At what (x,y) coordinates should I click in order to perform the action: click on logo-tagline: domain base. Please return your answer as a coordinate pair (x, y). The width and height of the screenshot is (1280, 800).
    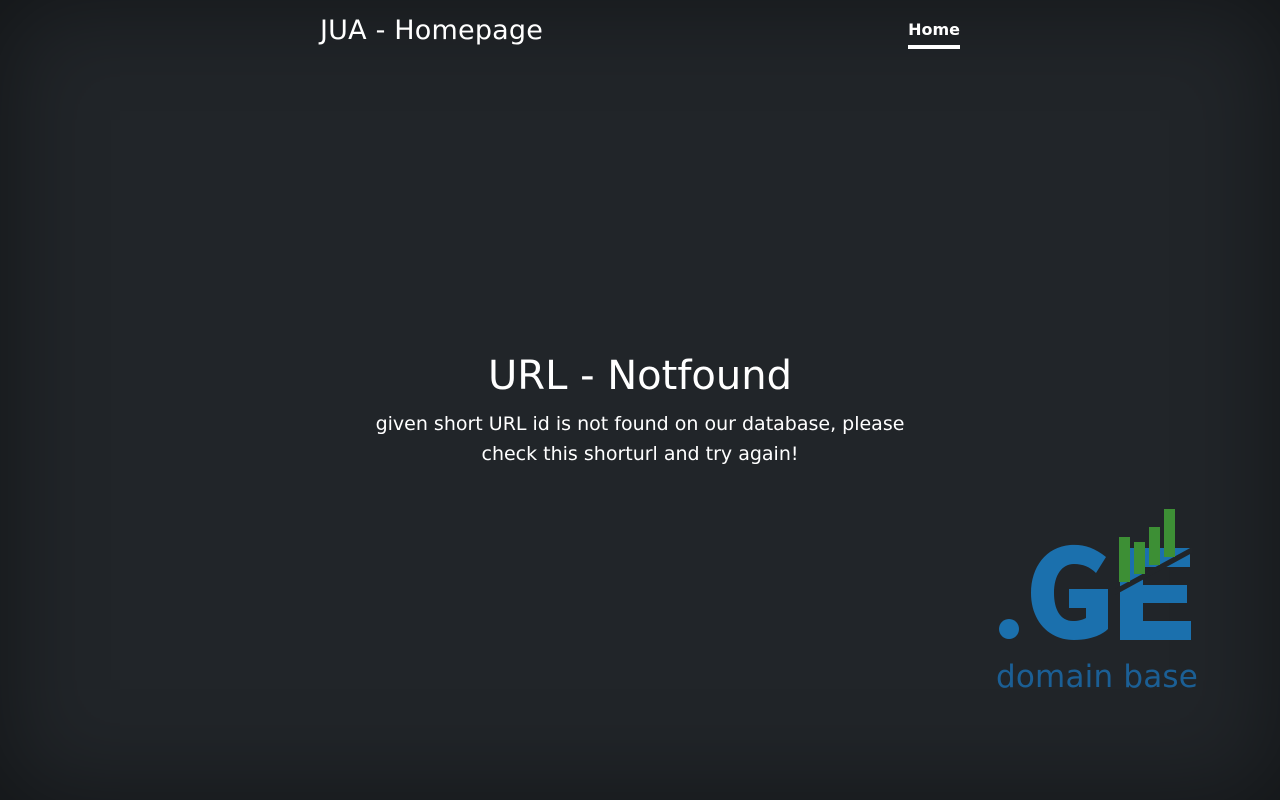
    Looking at the image, I should click on (1097, 677).